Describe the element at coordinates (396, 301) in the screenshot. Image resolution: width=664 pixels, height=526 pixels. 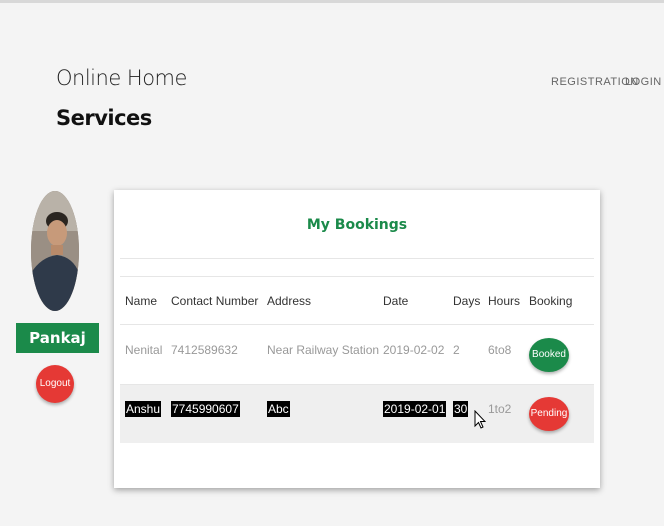
I see `column-header-date: Date` at that location.